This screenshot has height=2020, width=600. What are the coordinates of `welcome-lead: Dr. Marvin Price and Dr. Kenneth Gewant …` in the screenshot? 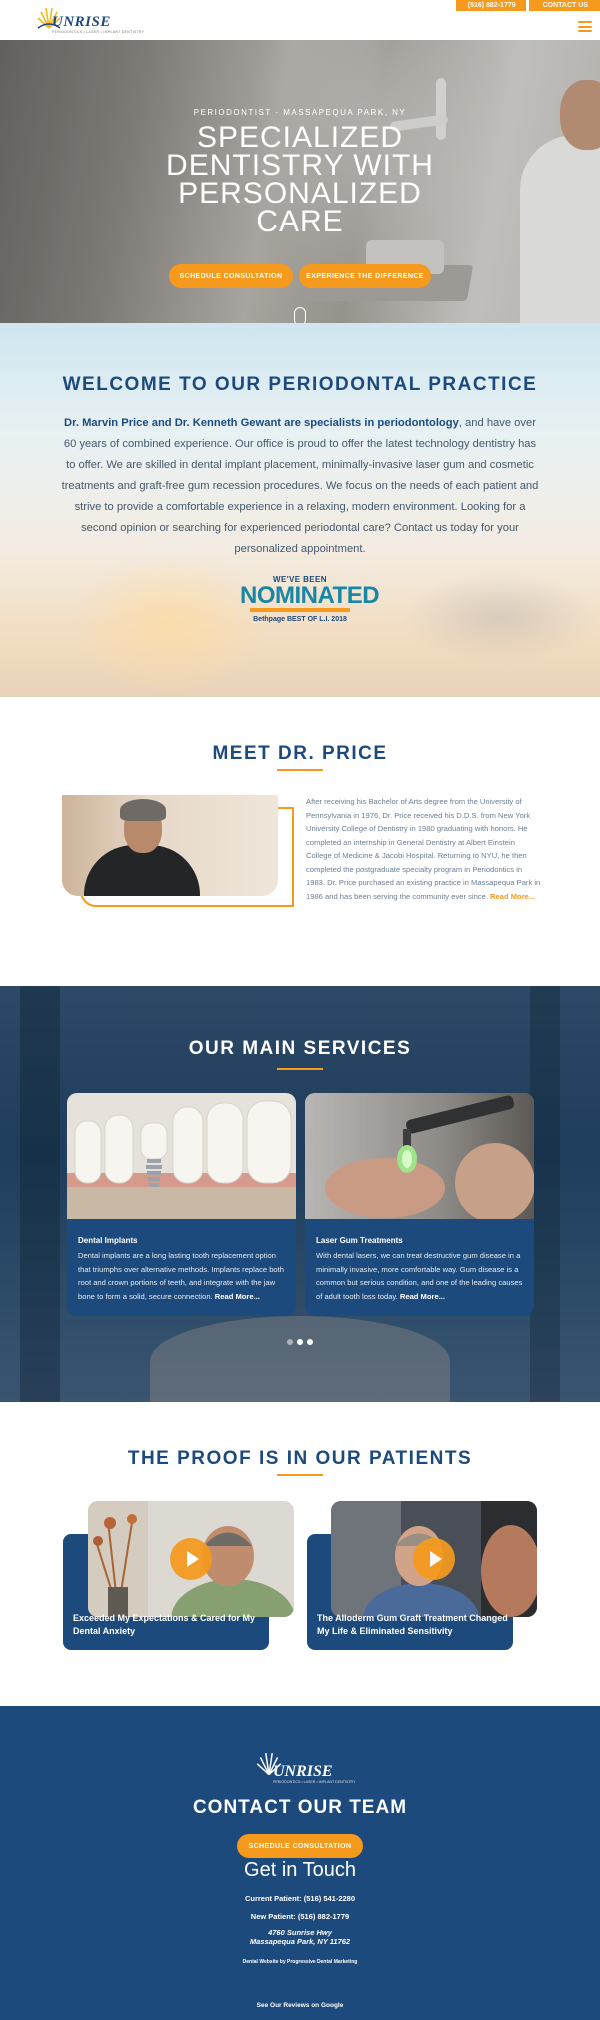 It's located at (261, 423).